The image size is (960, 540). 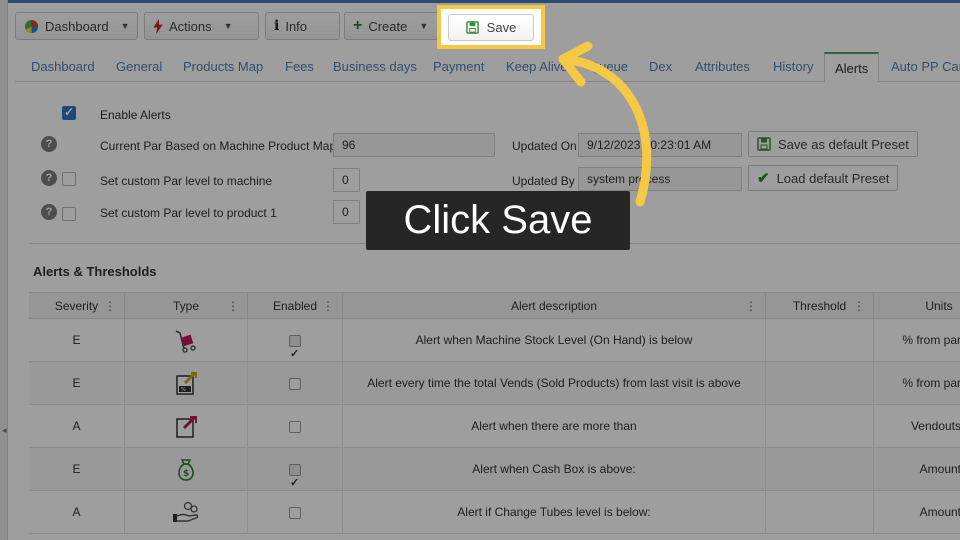 What do you see at coordinates (501, 27) in the screenshot?
I see `save-label: Save` at bounding box center [501, 27].